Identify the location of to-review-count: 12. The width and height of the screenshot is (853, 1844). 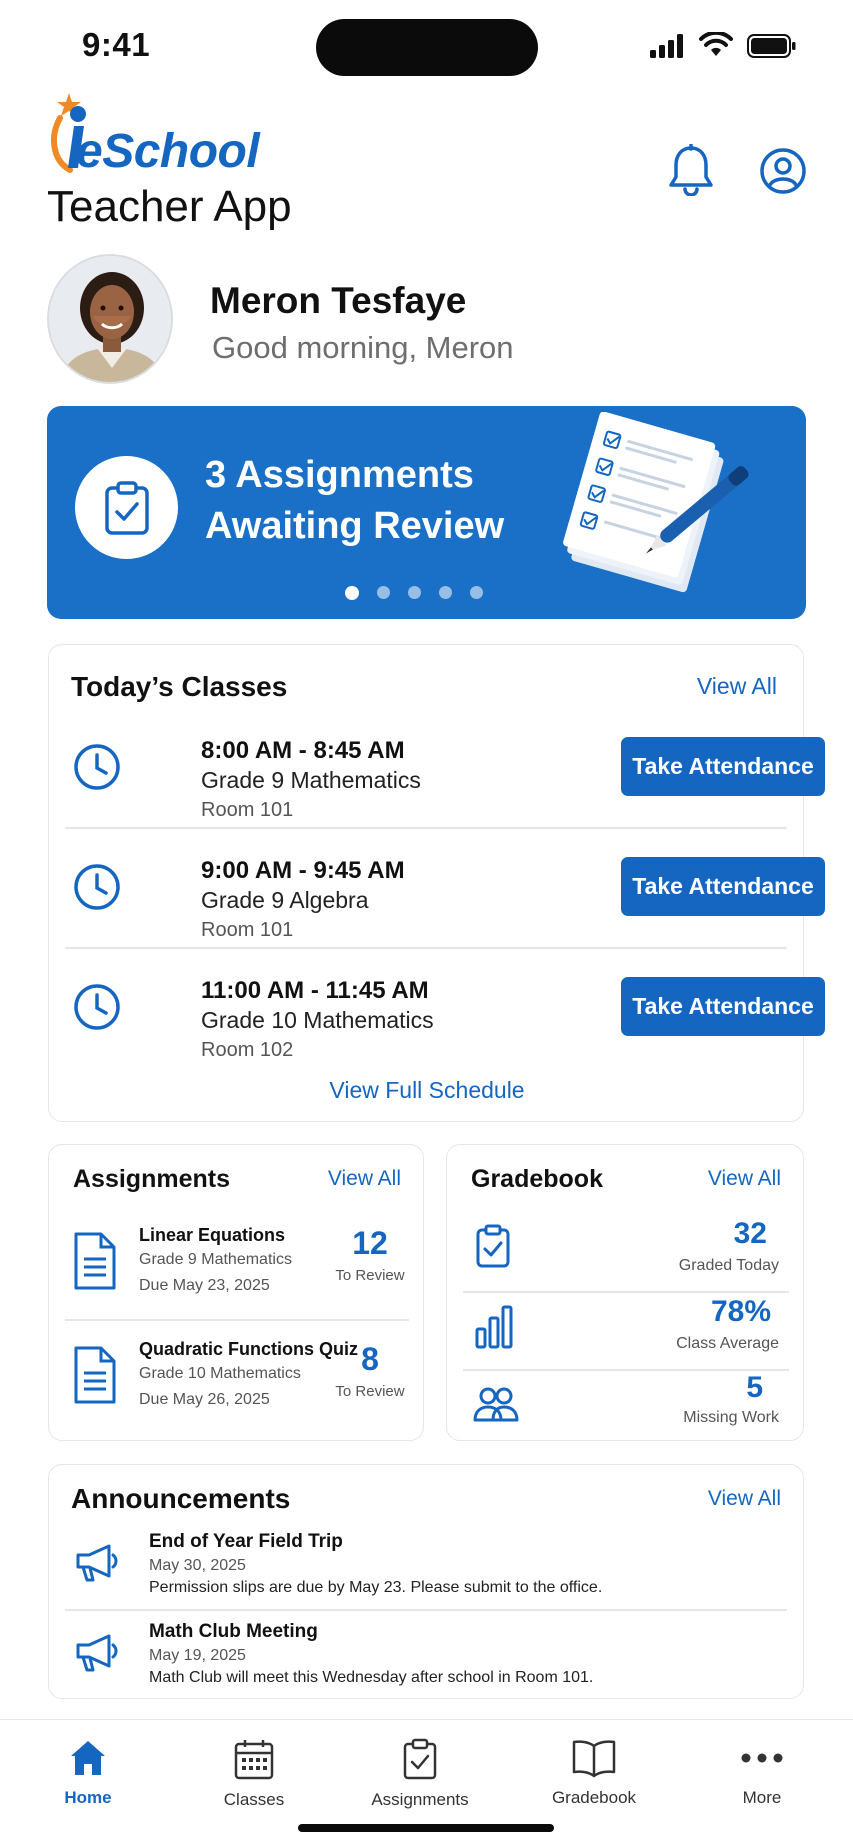
(370, 1243).